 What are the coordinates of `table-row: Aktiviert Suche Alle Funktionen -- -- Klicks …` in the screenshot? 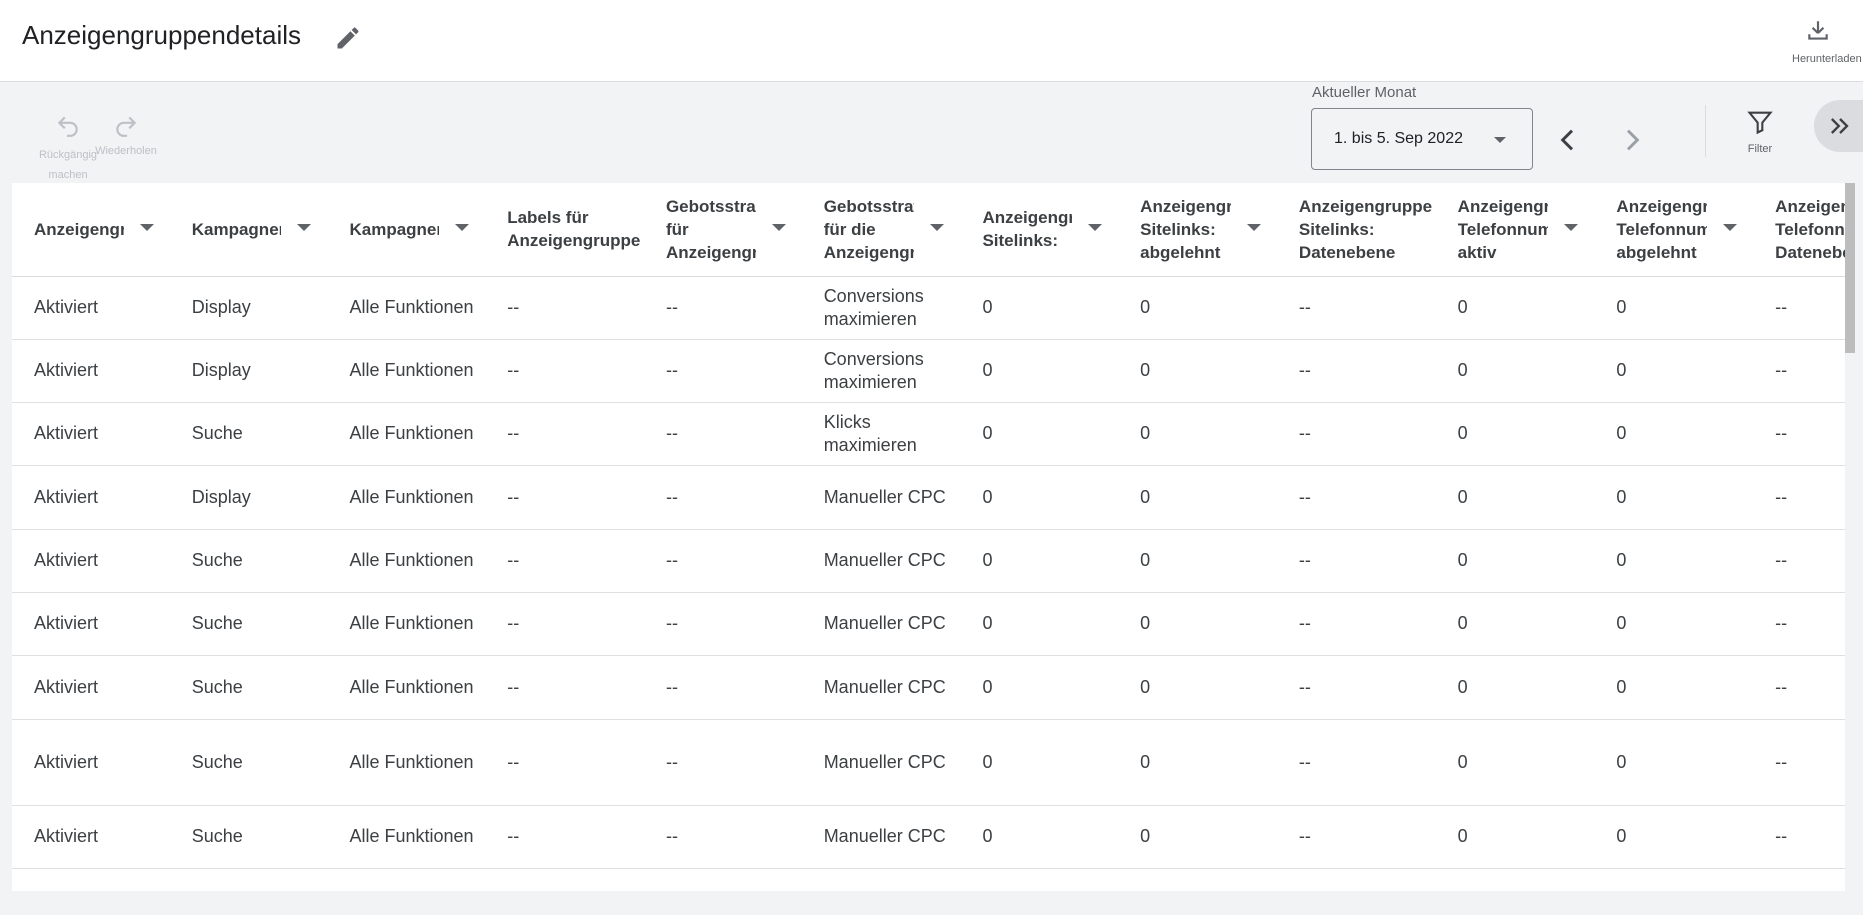 It's located at (928, 434).